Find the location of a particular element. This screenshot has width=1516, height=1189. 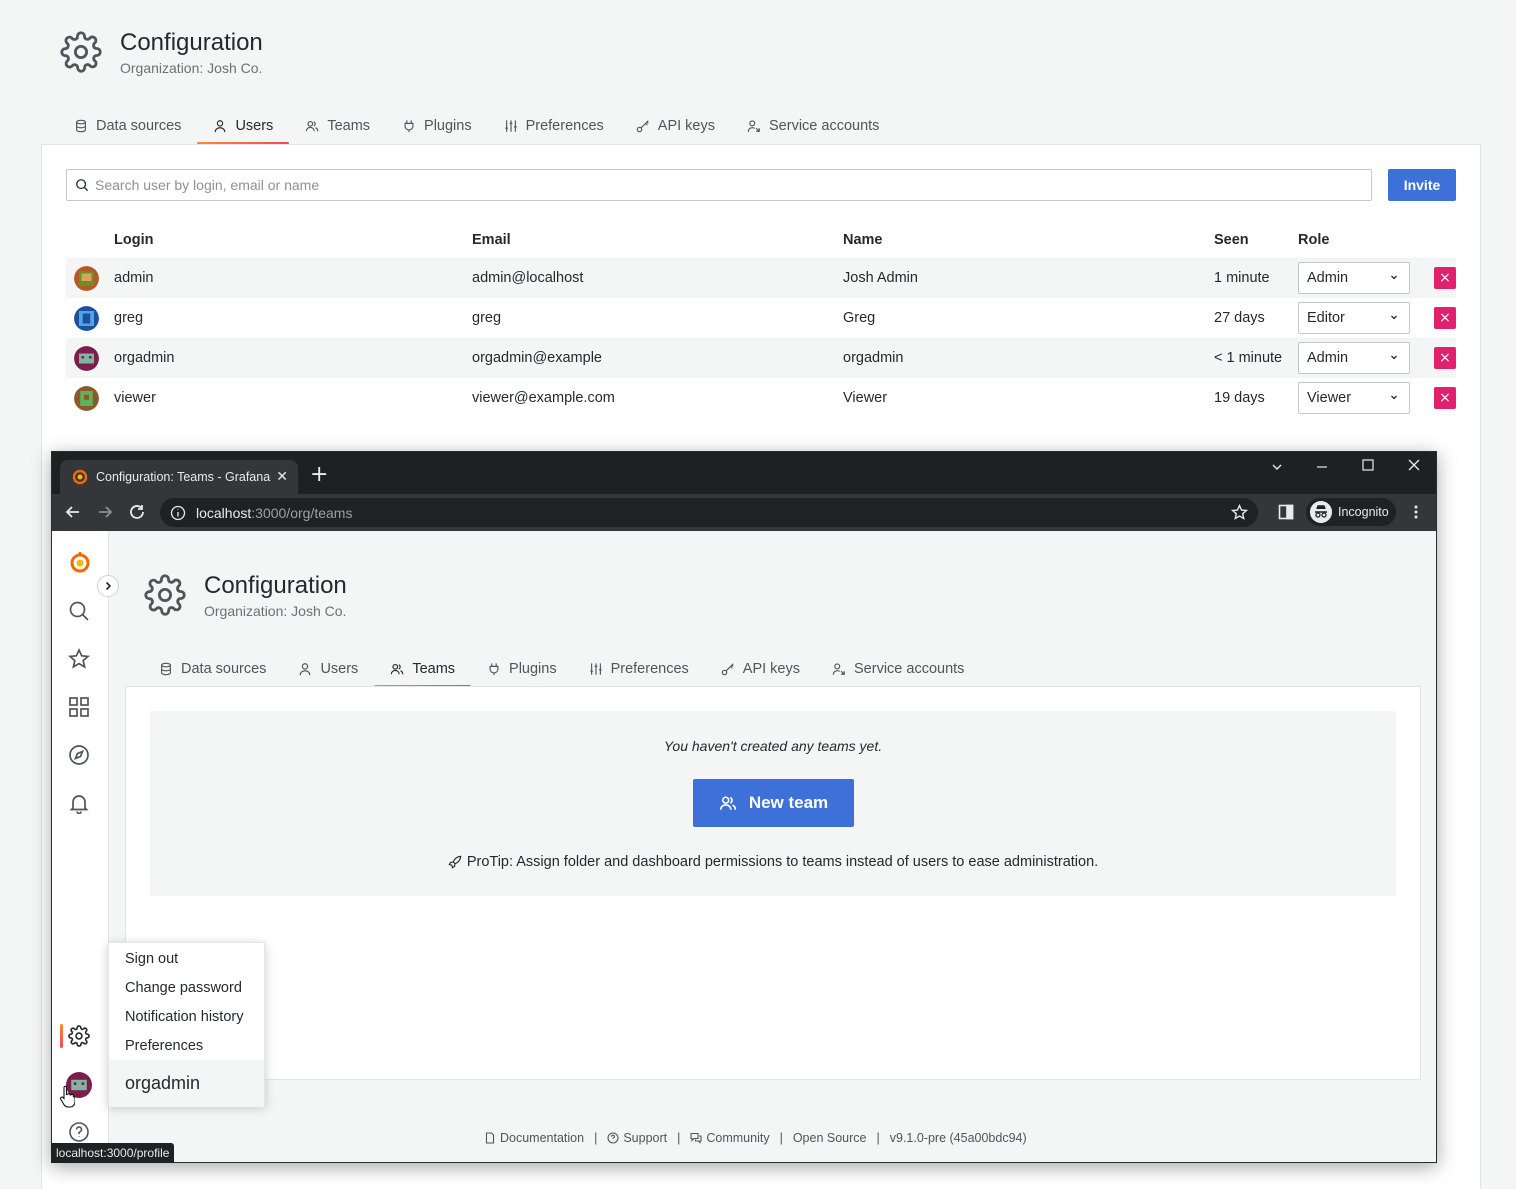

user-seen: 1 minute is located at coordinates (1256, 278).